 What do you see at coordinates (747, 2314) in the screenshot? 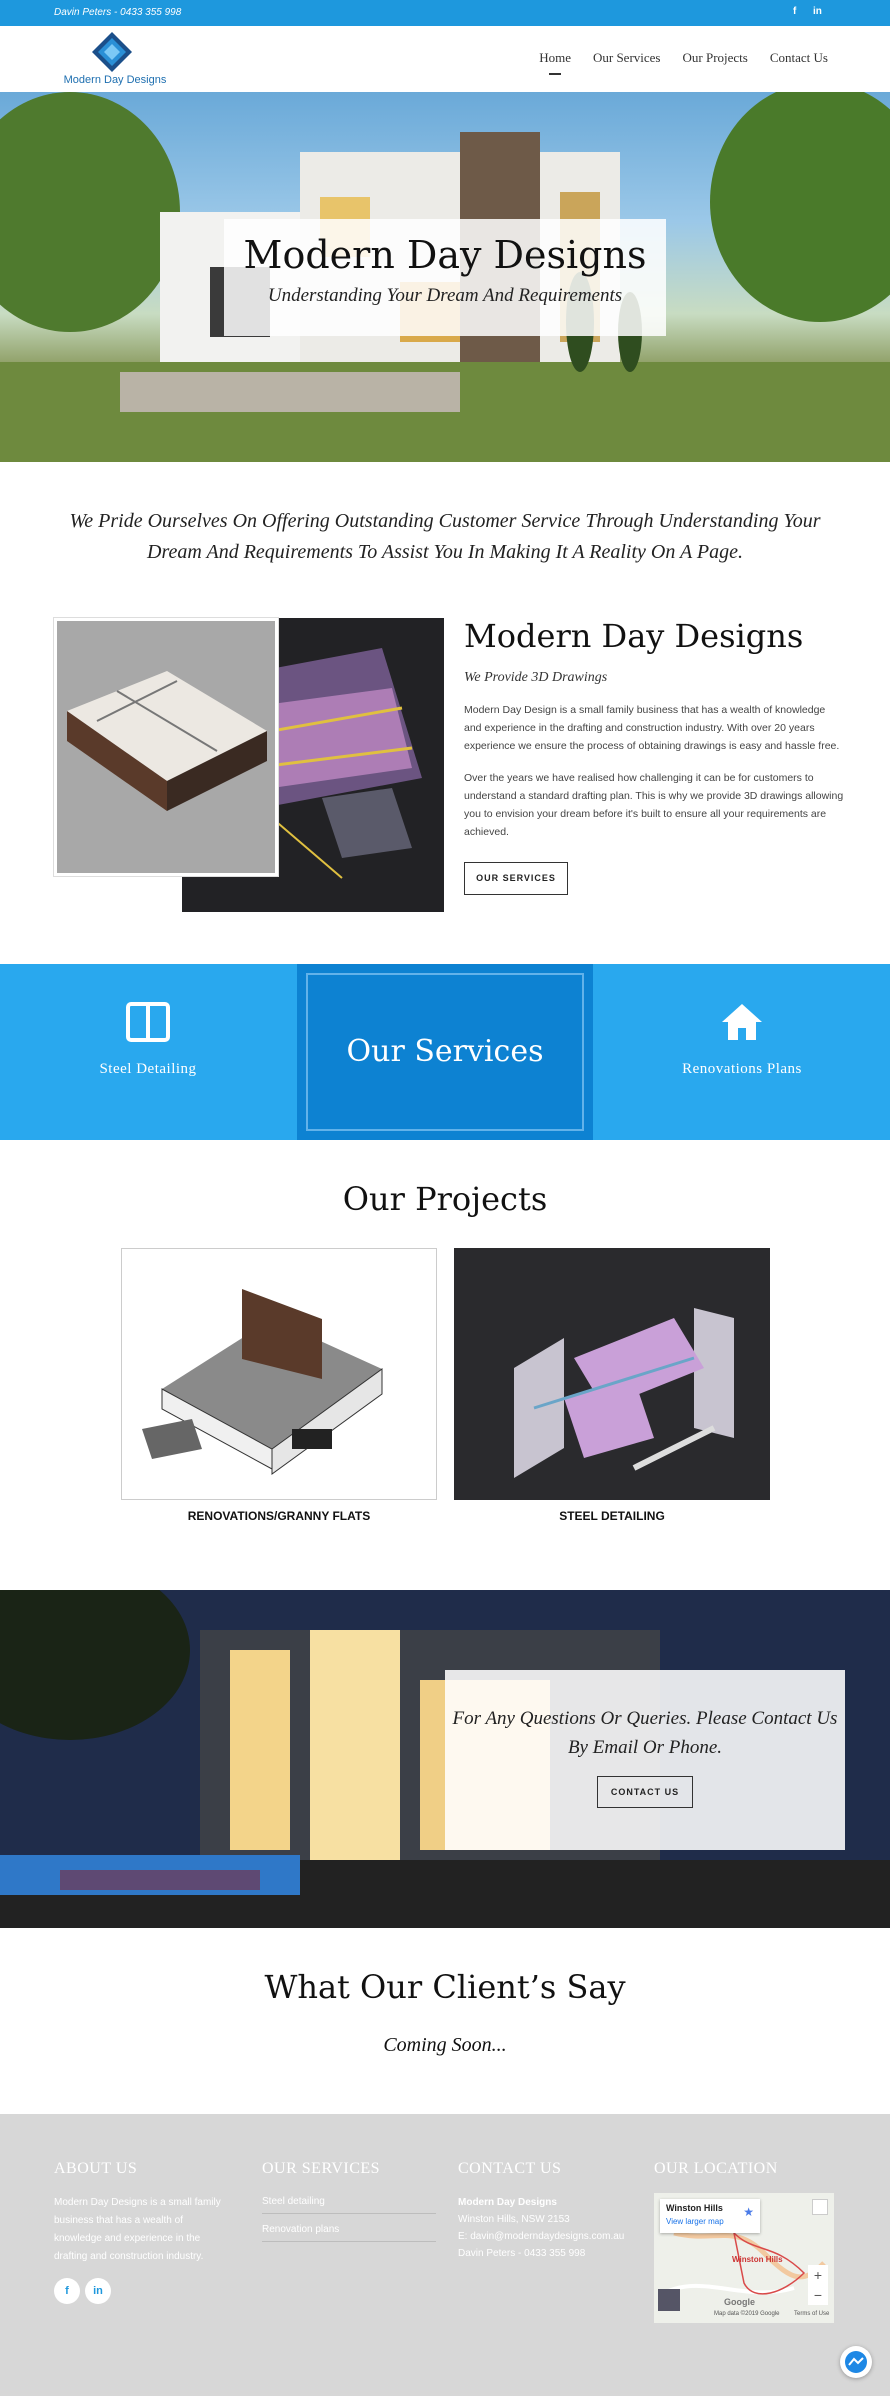
I see `map-credit: Map data ©2019 Google` at bounding box center [747, 2314].